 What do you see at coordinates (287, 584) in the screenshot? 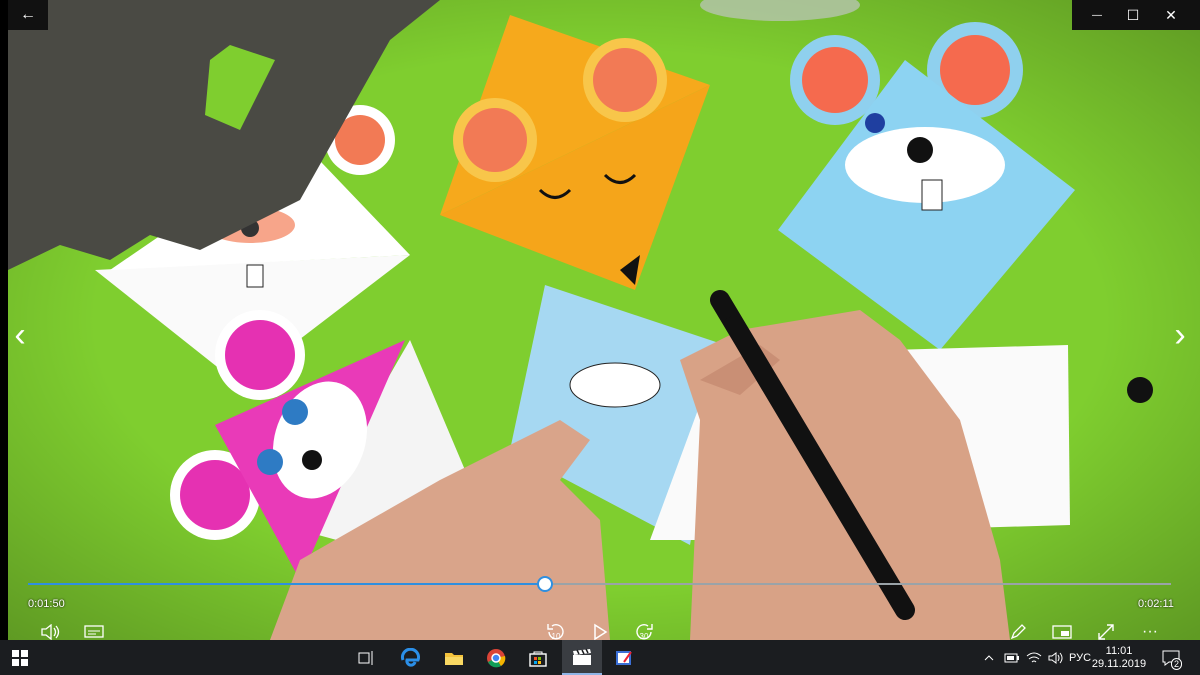
I see `seek-progress` at bounding box center [287, 584].